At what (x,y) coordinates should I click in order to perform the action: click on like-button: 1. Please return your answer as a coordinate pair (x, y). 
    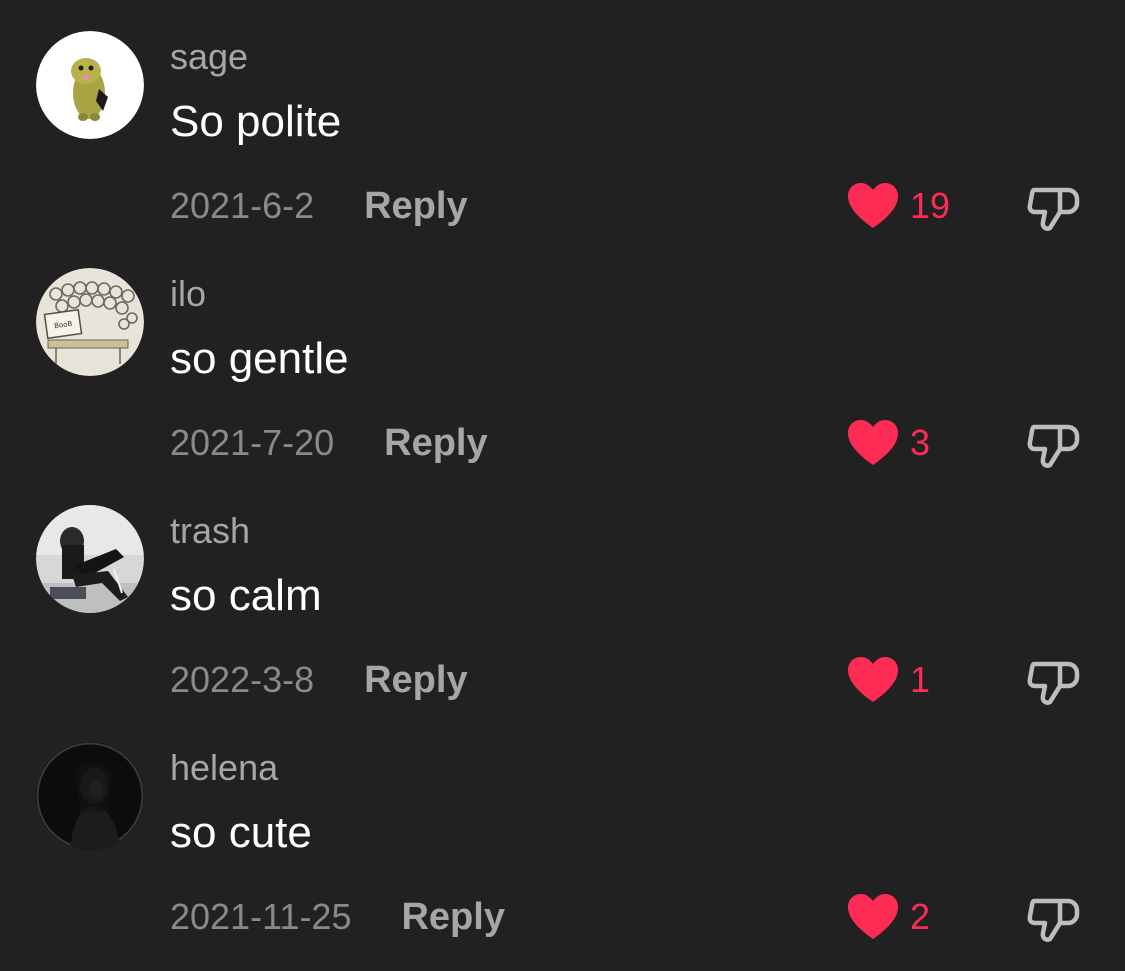
    Looking at the image, I should click on (888, 680).